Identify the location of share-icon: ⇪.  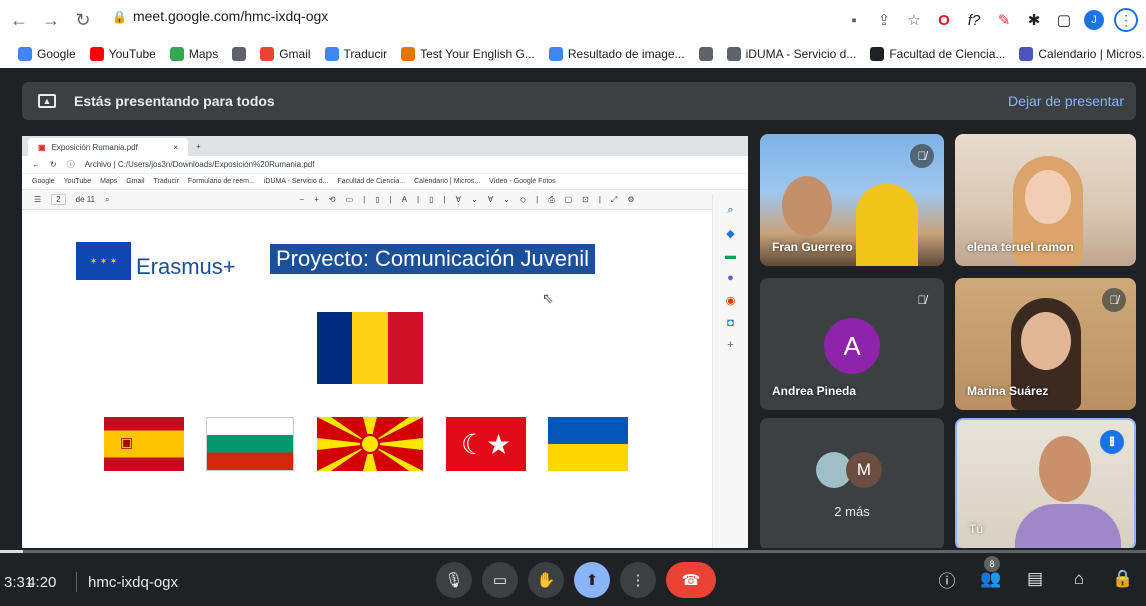
(884, 20).